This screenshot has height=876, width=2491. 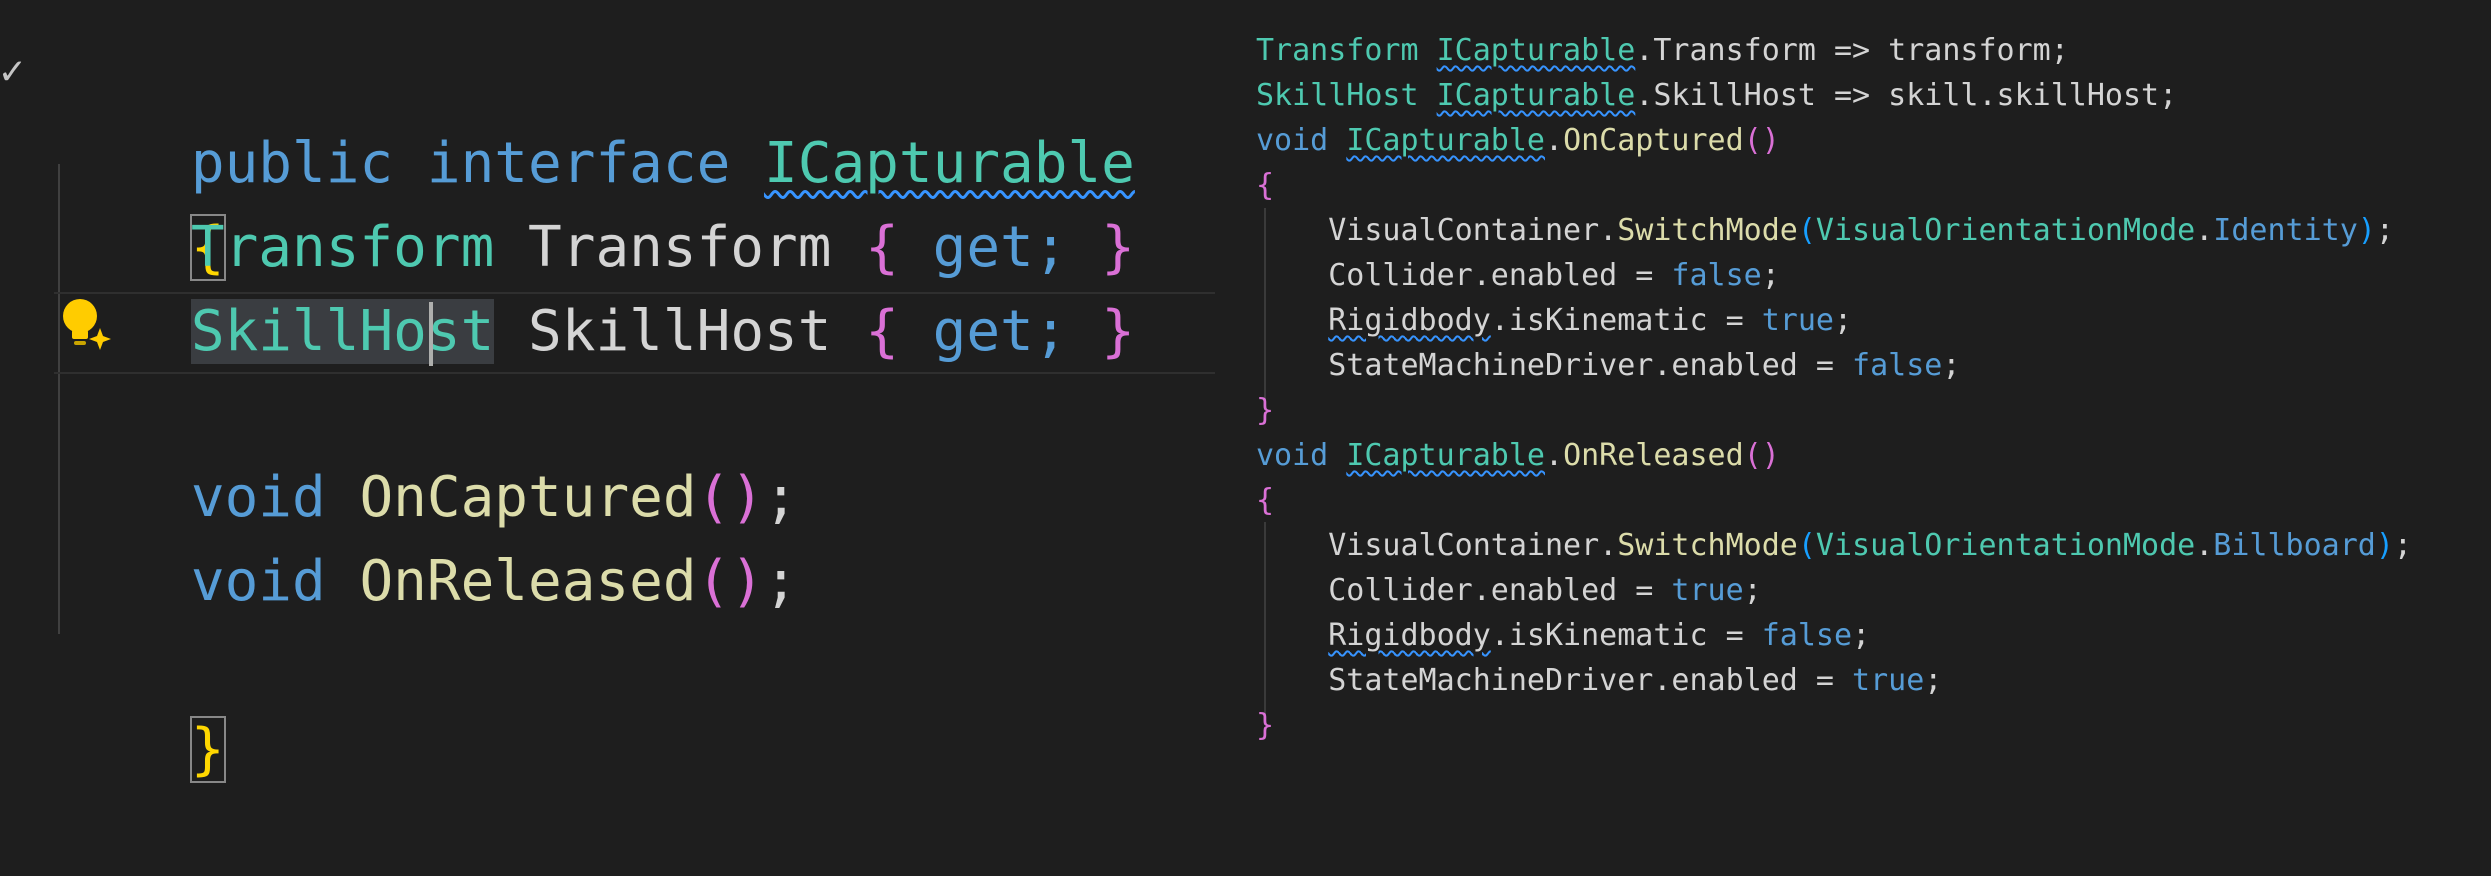 What do you see at coordinates (141, 201) in the screenshot?
I see `code-line-2: {` at bounding box center [141, 201].